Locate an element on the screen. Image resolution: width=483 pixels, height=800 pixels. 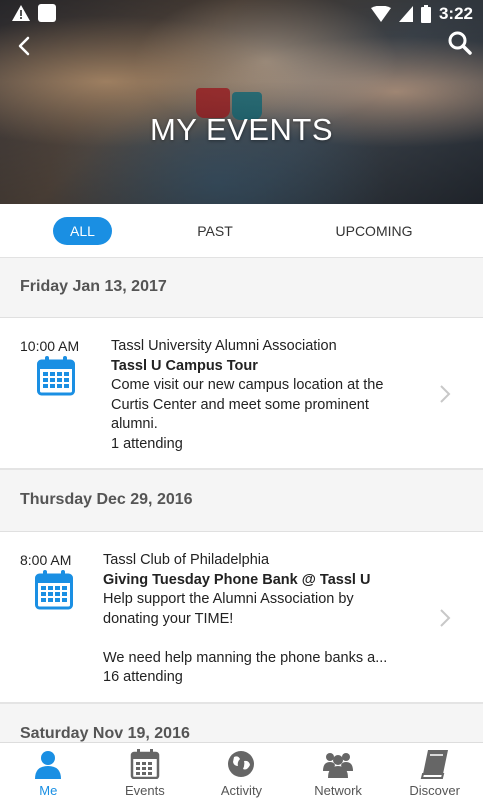
search-icon is located at coordinates (460, 43).